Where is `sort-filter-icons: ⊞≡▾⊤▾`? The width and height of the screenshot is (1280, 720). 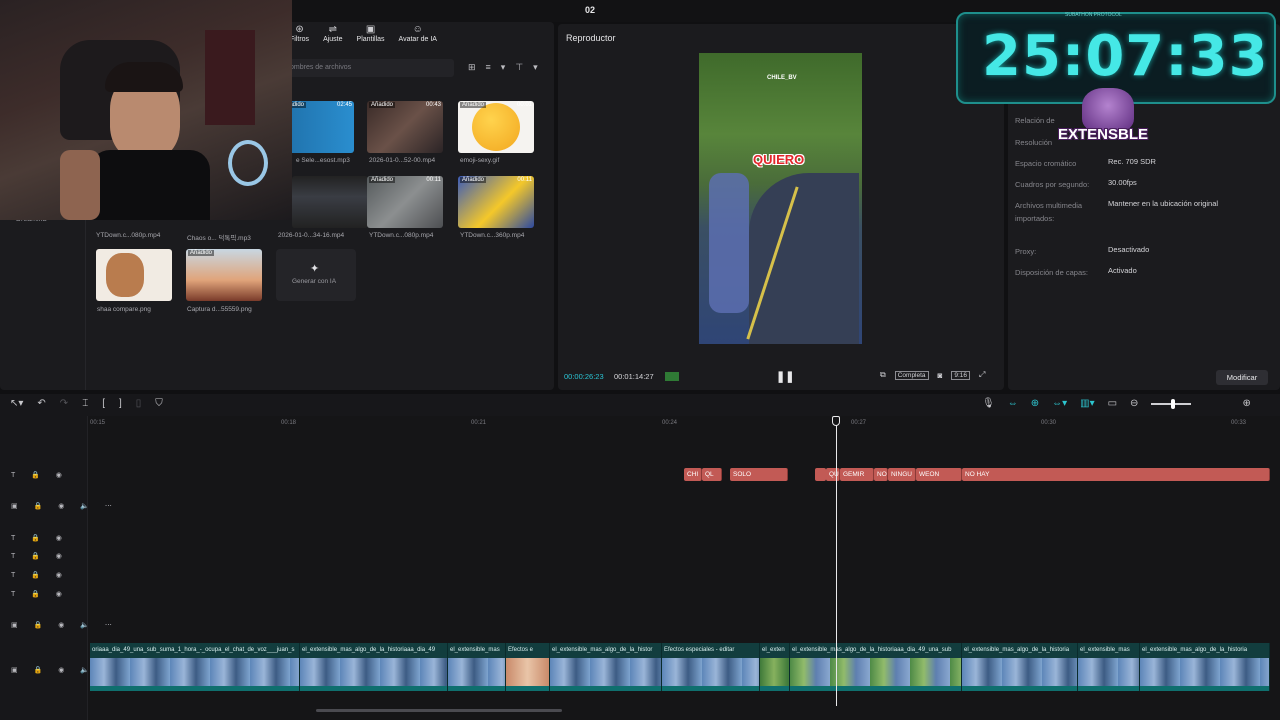 sort-filter-icons: ⊞≡▾⊤▾ is located at coordinates (508, 67).